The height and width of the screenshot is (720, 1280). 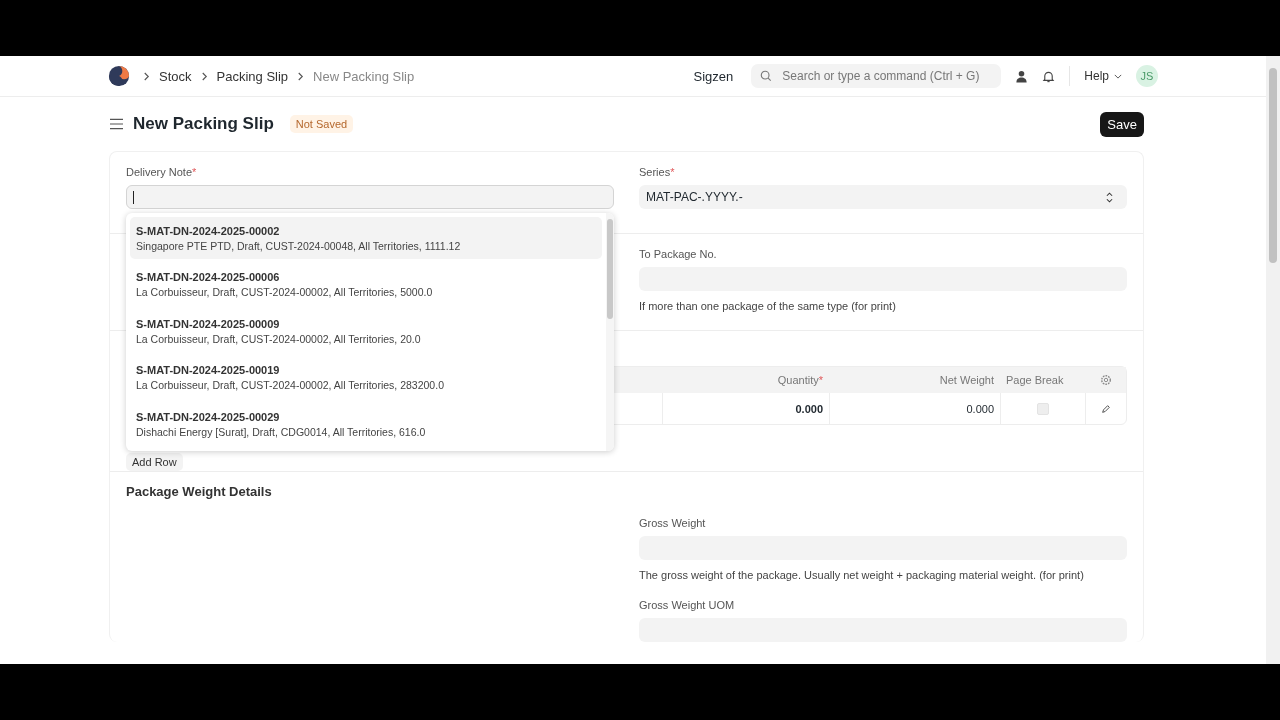 What do you see at coordinates (116, 124) in the screenshot?
I see `menu-icon` at bounding box center [116, 124].